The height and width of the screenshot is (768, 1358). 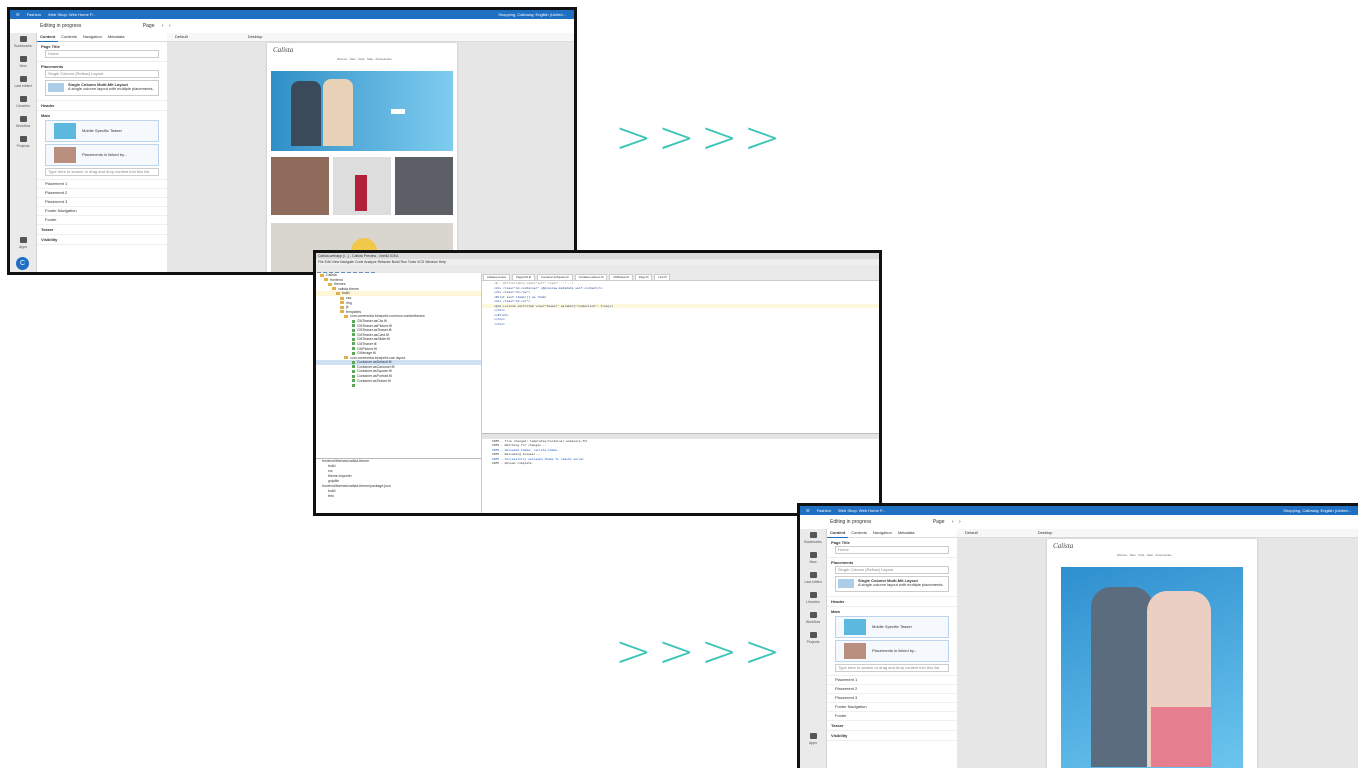 I want to click on hero-carousel, so click(x=362, y=111).